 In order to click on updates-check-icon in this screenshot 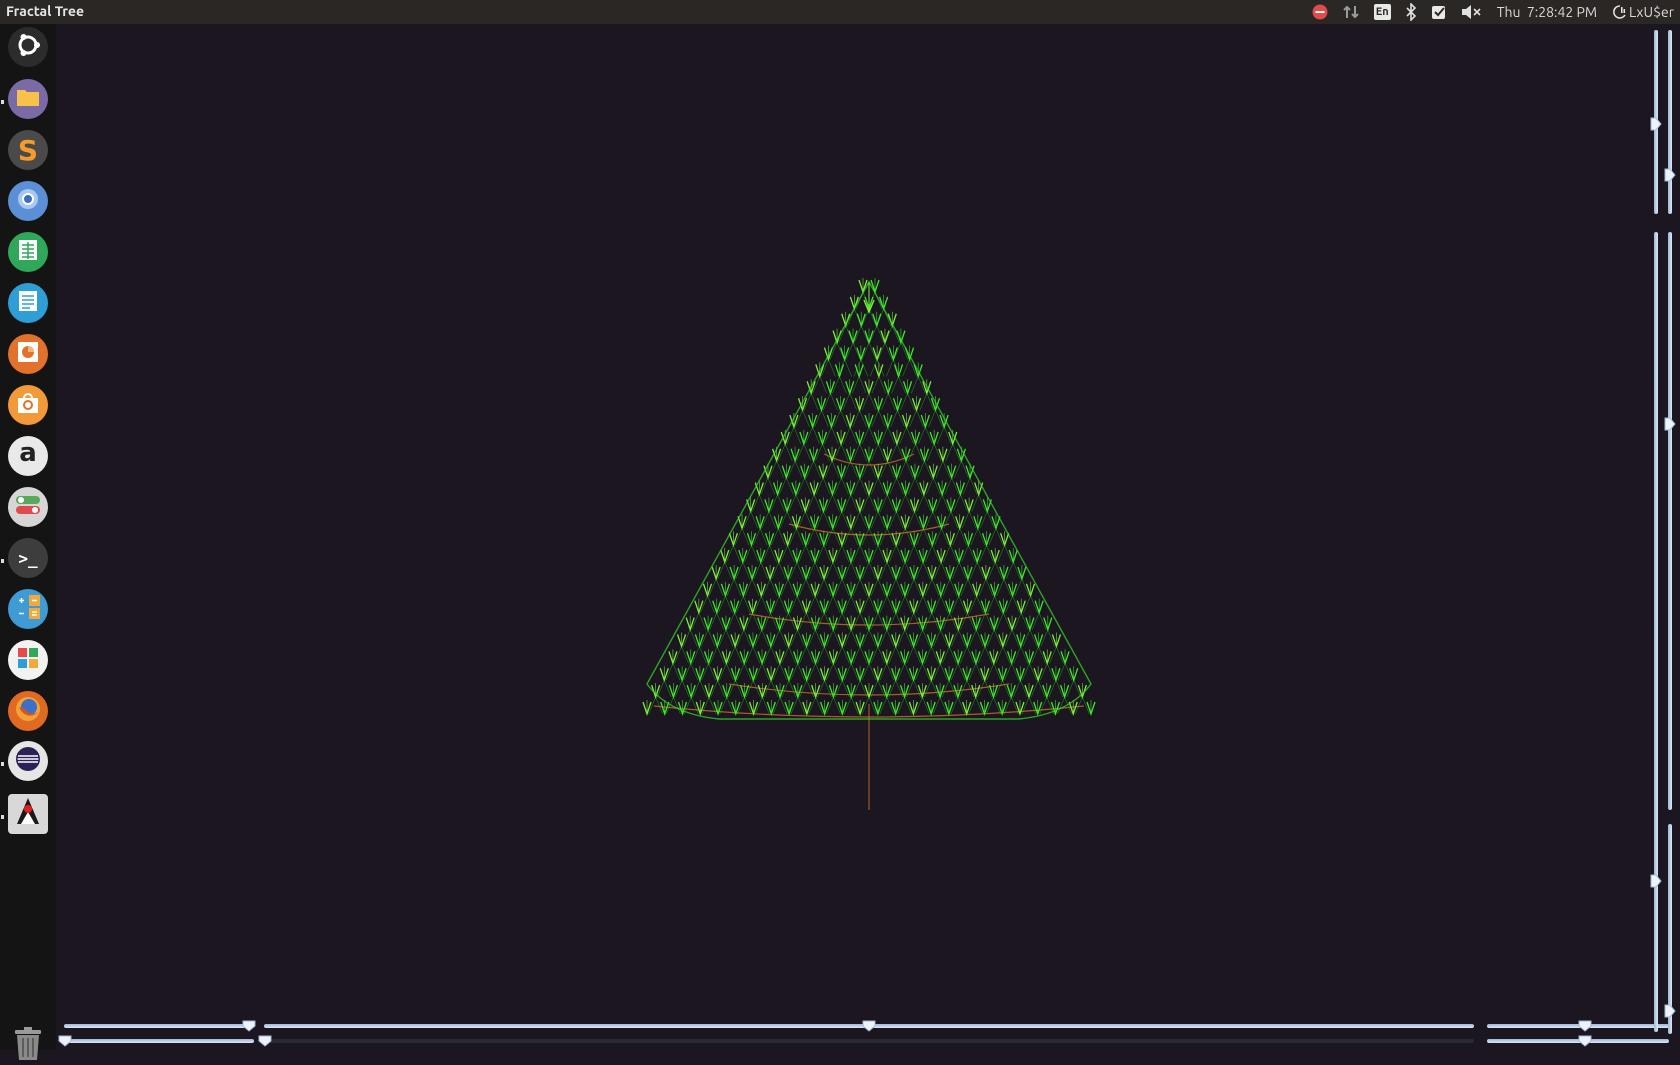, I will do `click(1439, 12)`.